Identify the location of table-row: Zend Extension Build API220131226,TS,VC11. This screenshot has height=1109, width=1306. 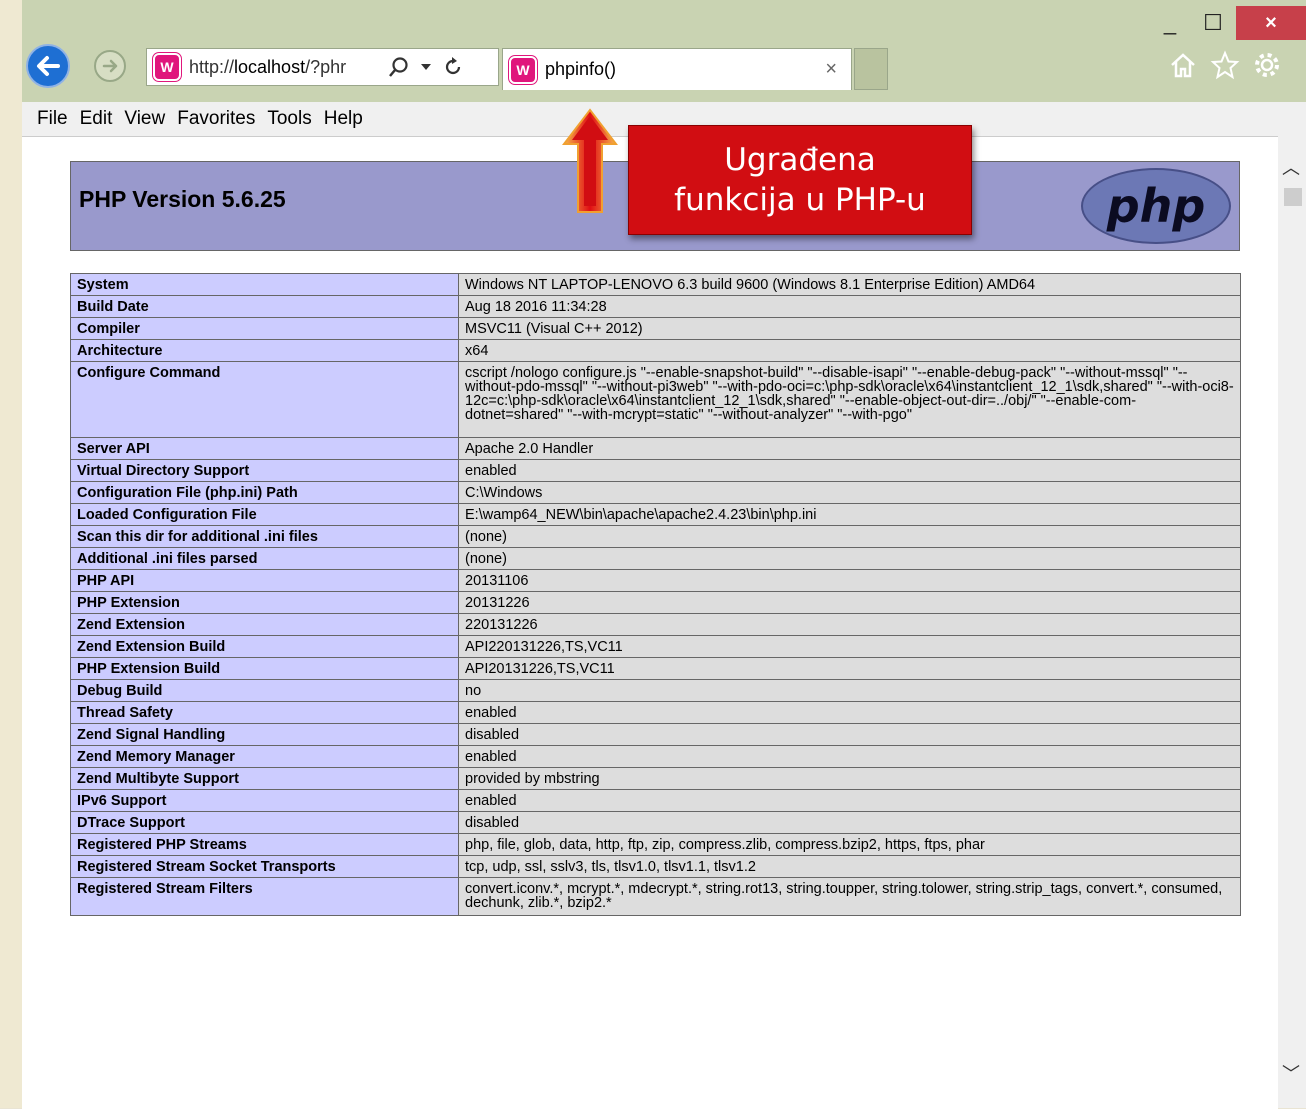
(655, 646).